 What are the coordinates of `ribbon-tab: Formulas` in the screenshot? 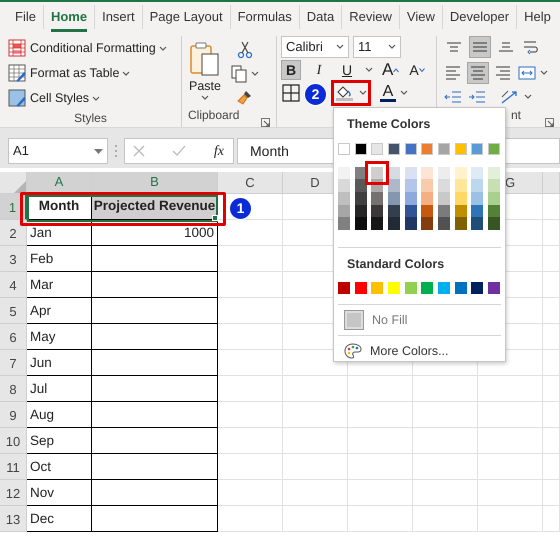 It's located at (265, 17).